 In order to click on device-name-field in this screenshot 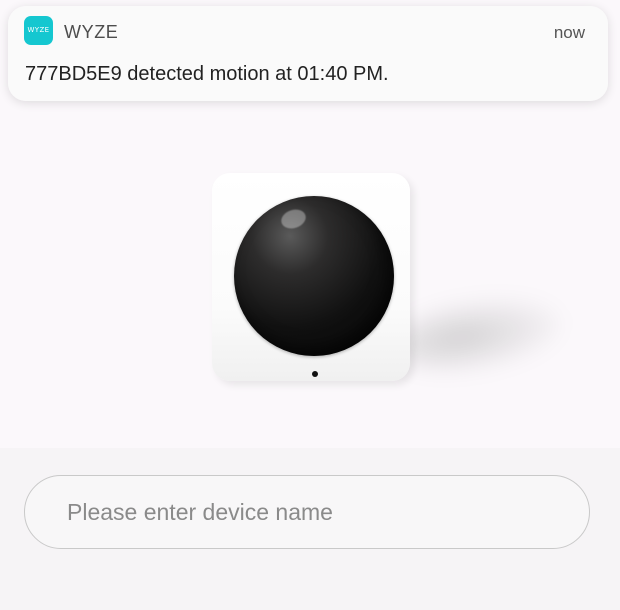, I will do `click(307, 512)`.